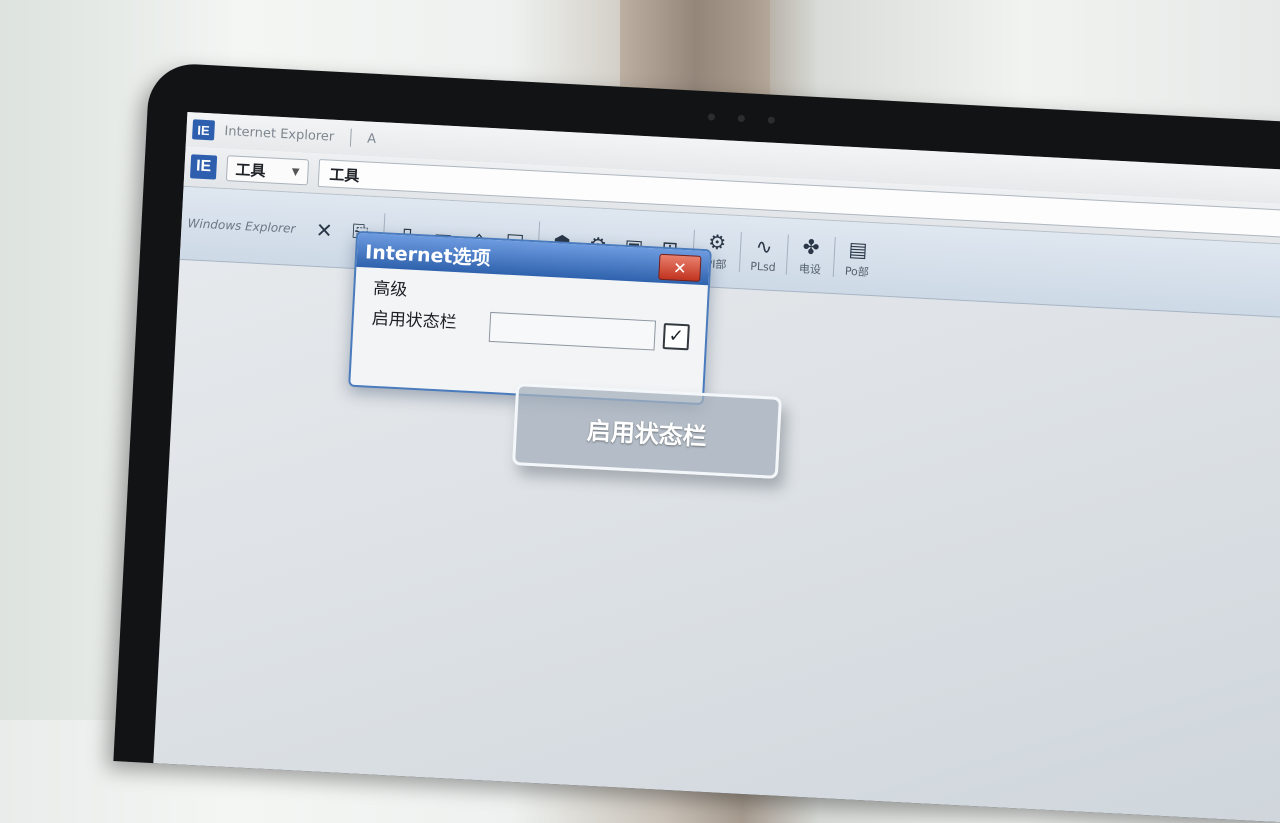 This screenshot has width=1280, height=823. I want to click on print-button: ▤ Po部, so click(857, 259).